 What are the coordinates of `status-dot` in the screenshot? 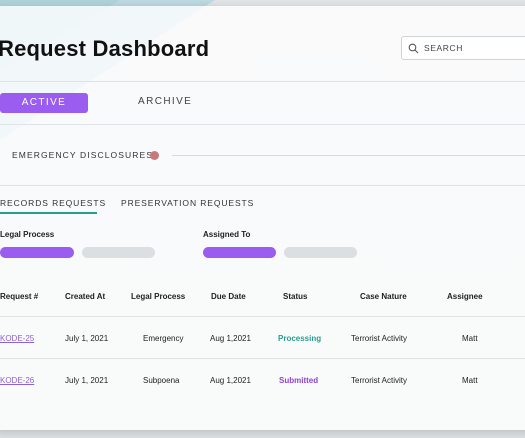 It's located at (154, 155).